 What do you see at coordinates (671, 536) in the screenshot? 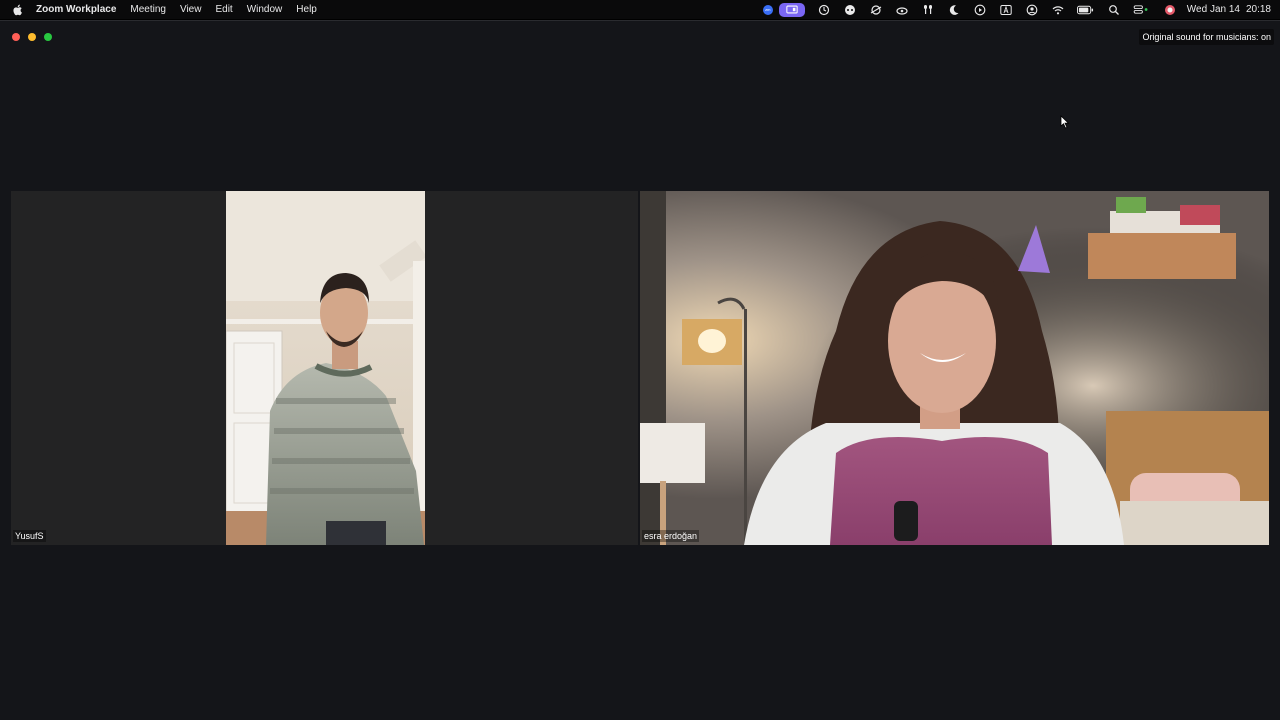
I see `participant-name-label: esra erdoğan` at bounding box center [671, 536].